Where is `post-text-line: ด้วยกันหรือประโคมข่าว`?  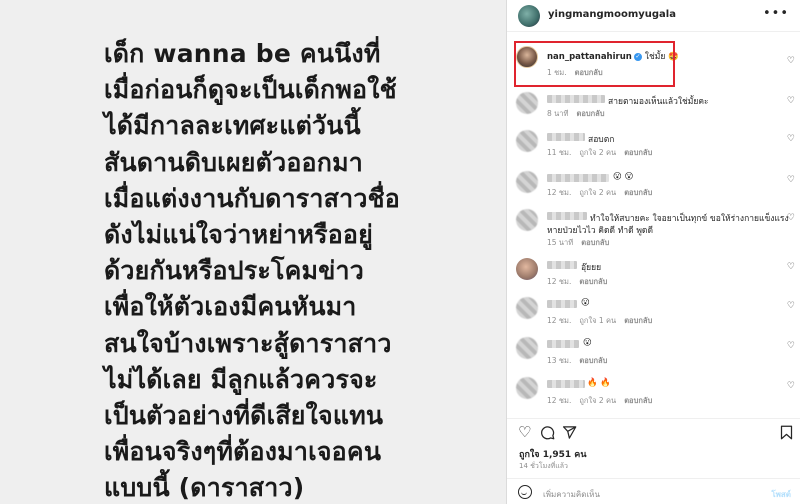 post-text-line: ด้วยกันหรือประโคมข่าว is located at coordinates (234, 271).